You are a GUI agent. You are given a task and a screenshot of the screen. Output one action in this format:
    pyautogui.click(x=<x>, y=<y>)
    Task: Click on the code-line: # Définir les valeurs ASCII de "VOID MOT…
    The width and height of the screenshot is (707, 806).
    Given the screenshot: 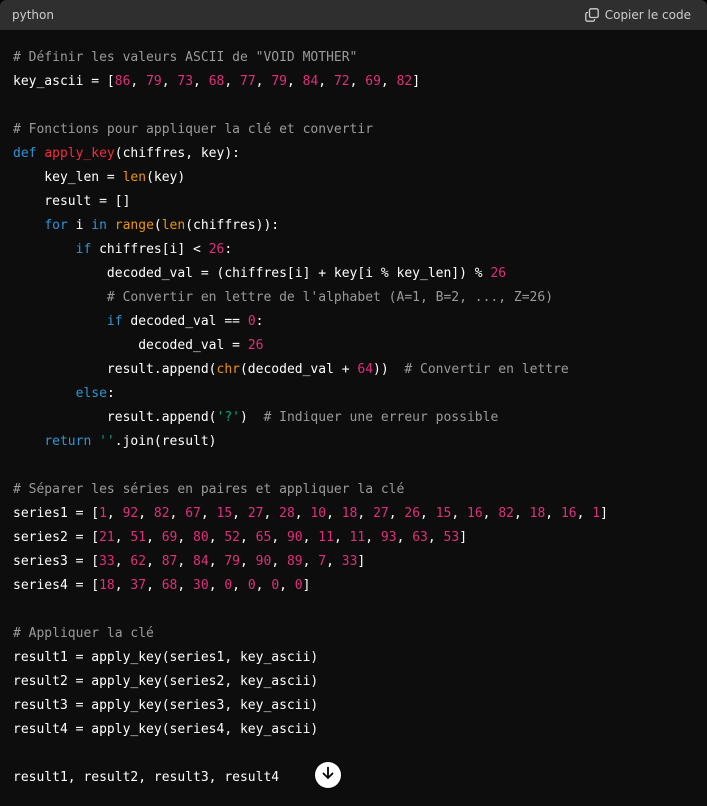 What is the action you would take?
    pyautogui.click(x=360, y=58)
    